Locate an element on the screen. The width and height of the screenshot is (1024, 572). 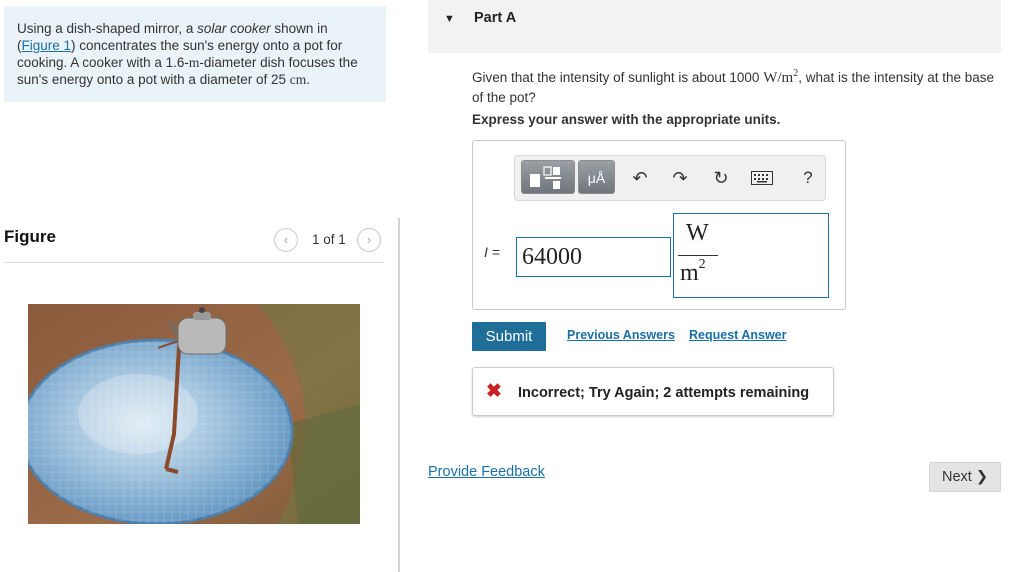
variable-label: I = is located at coordinates (492, 252).